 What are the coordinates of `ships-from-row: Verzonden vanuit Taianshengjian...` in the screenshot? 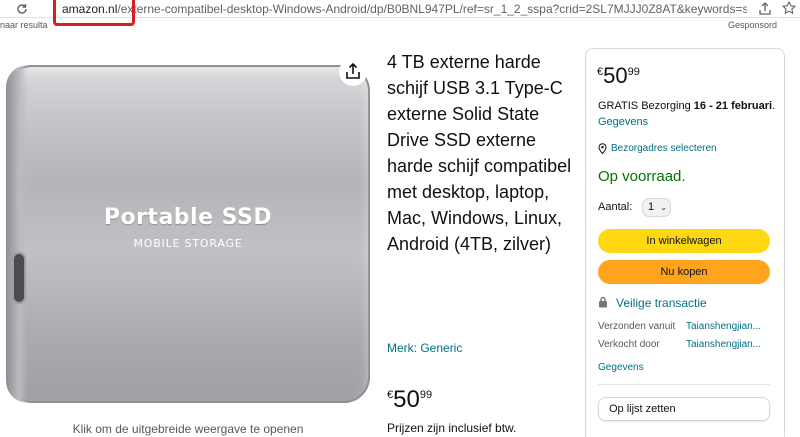 It's located at (688, 326).